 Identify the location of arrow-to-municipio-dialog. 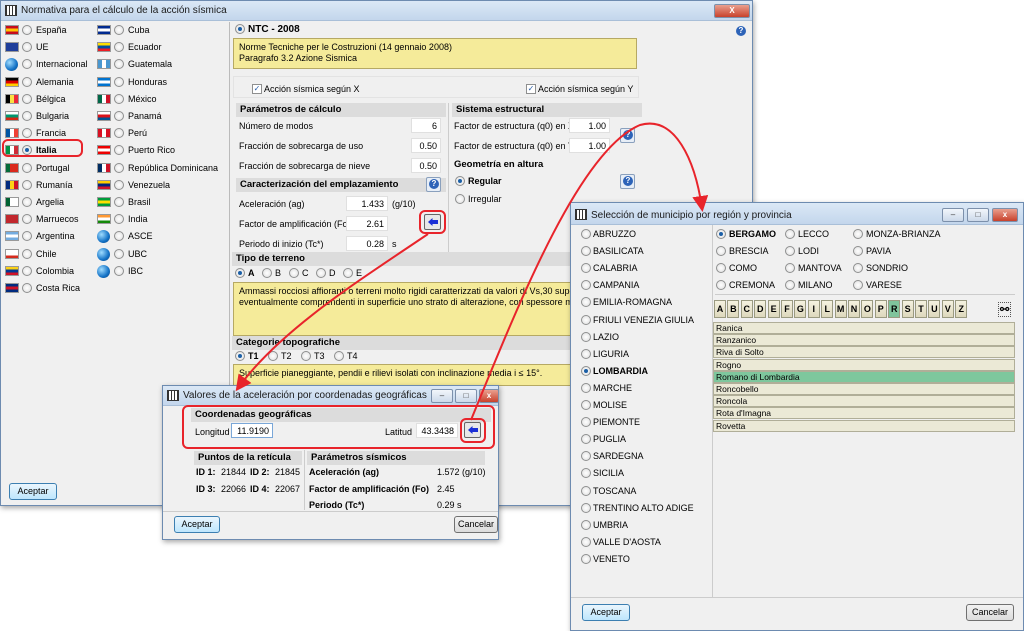
(589, 271).